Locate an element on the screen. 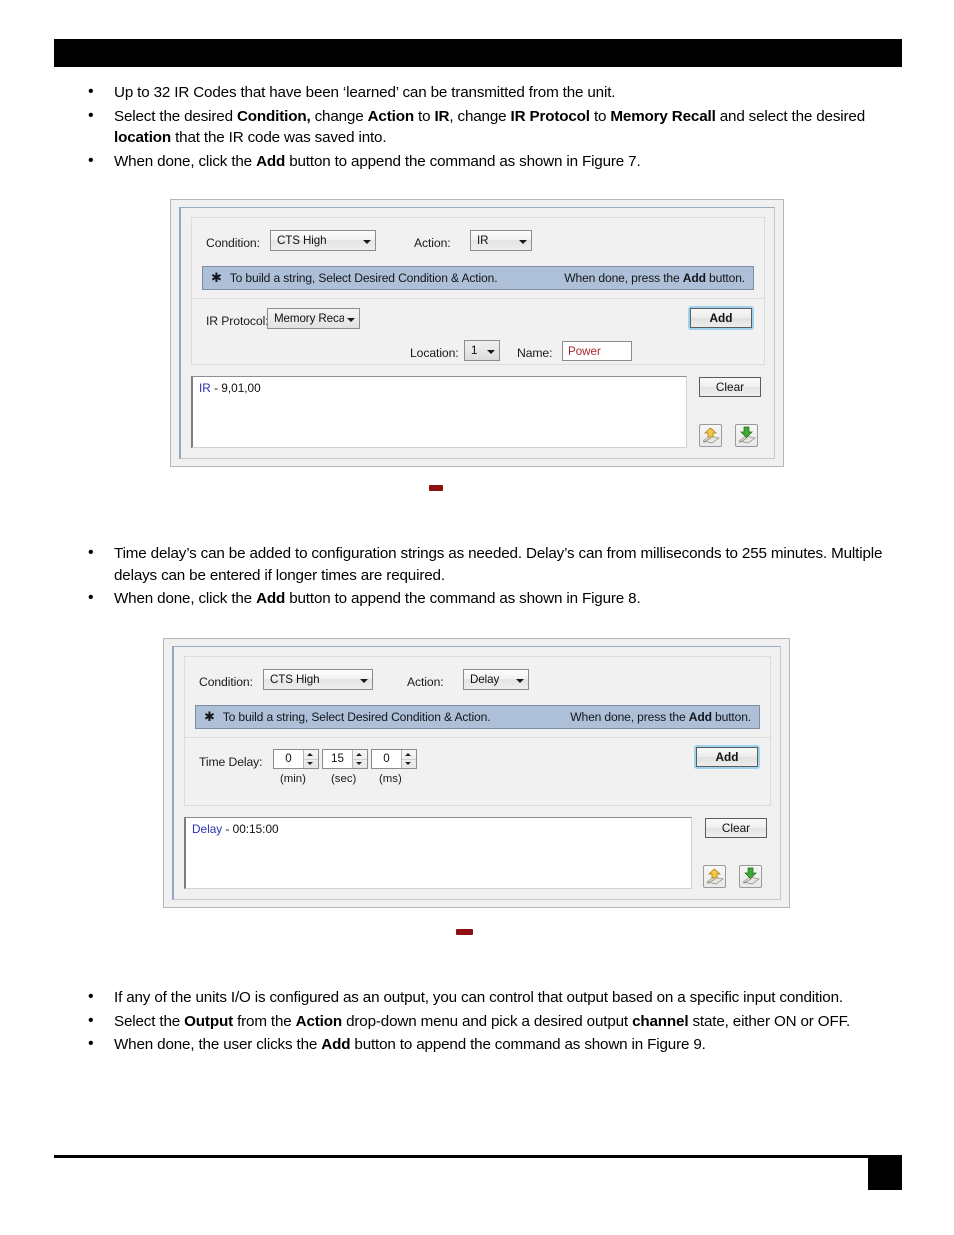  action-dropdown: IR is located at coordinates (501, 240).